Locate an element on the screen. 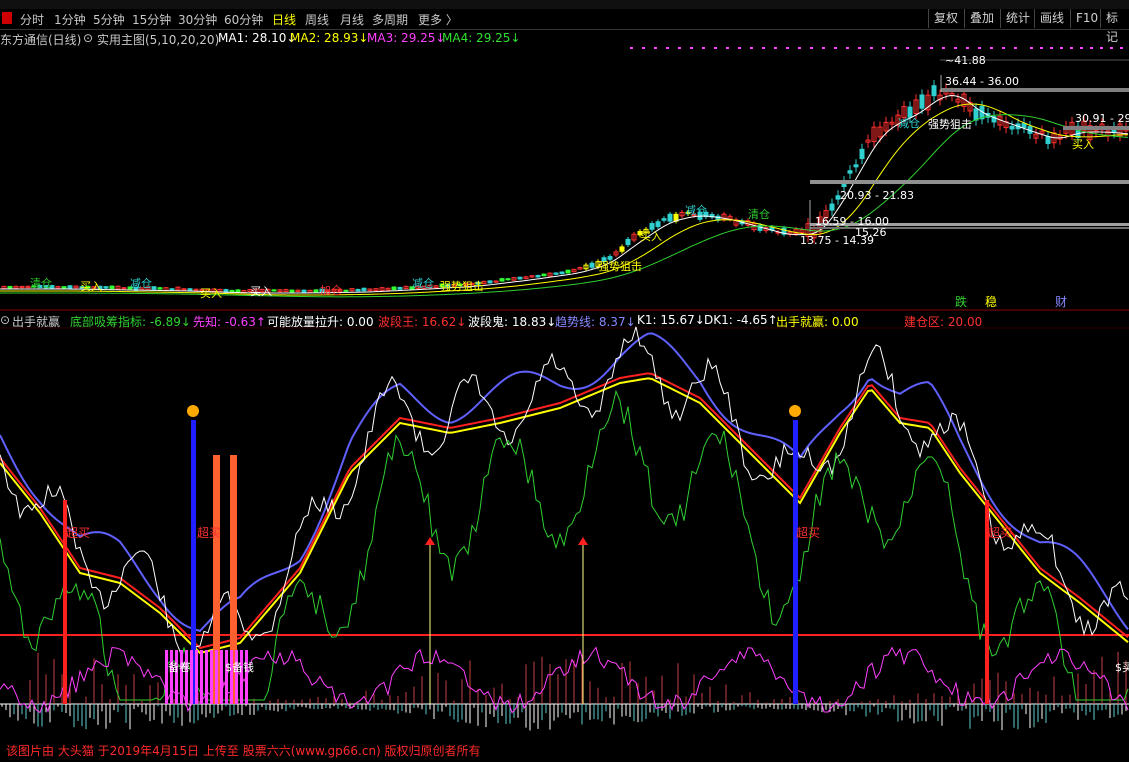 This screenshot has width=1129, height=762. signal-buy-in-2: 买入 is located at coordinates (1083, 144).